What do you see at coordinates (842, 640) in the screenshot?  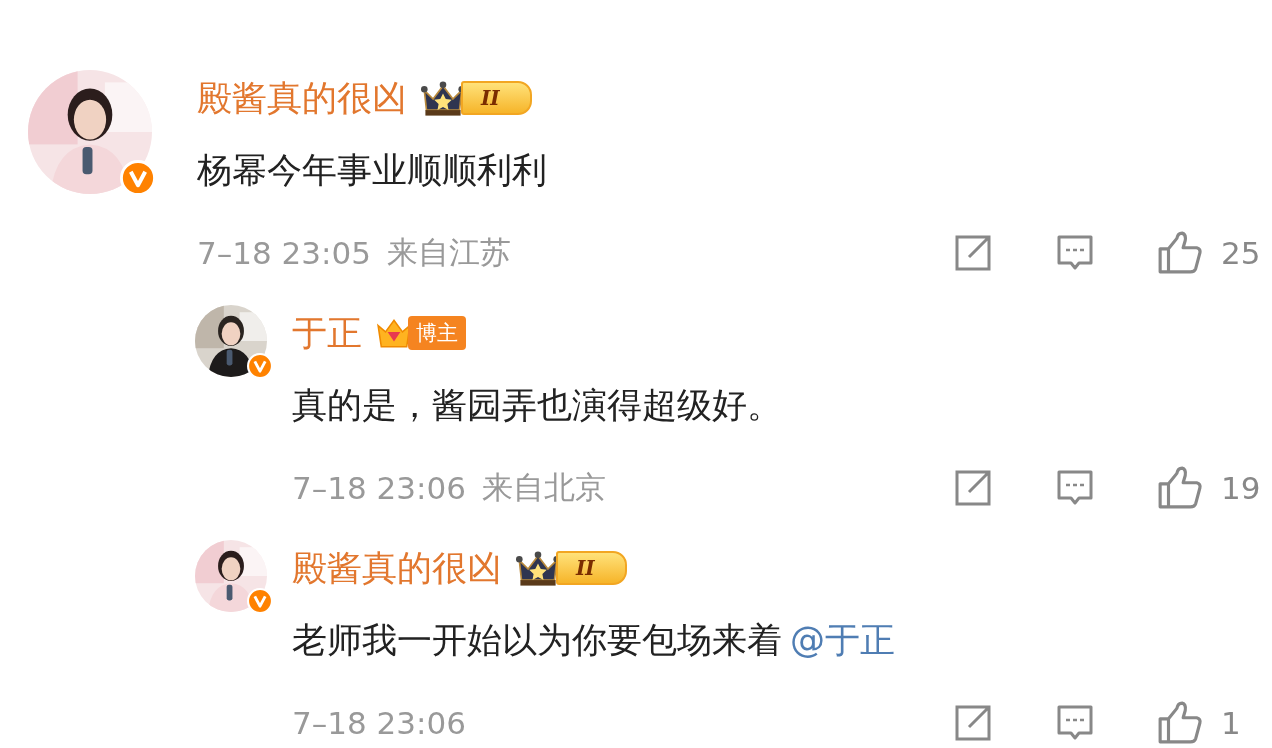 I see `mention-link: @于正` at bounding box center [842, 640].